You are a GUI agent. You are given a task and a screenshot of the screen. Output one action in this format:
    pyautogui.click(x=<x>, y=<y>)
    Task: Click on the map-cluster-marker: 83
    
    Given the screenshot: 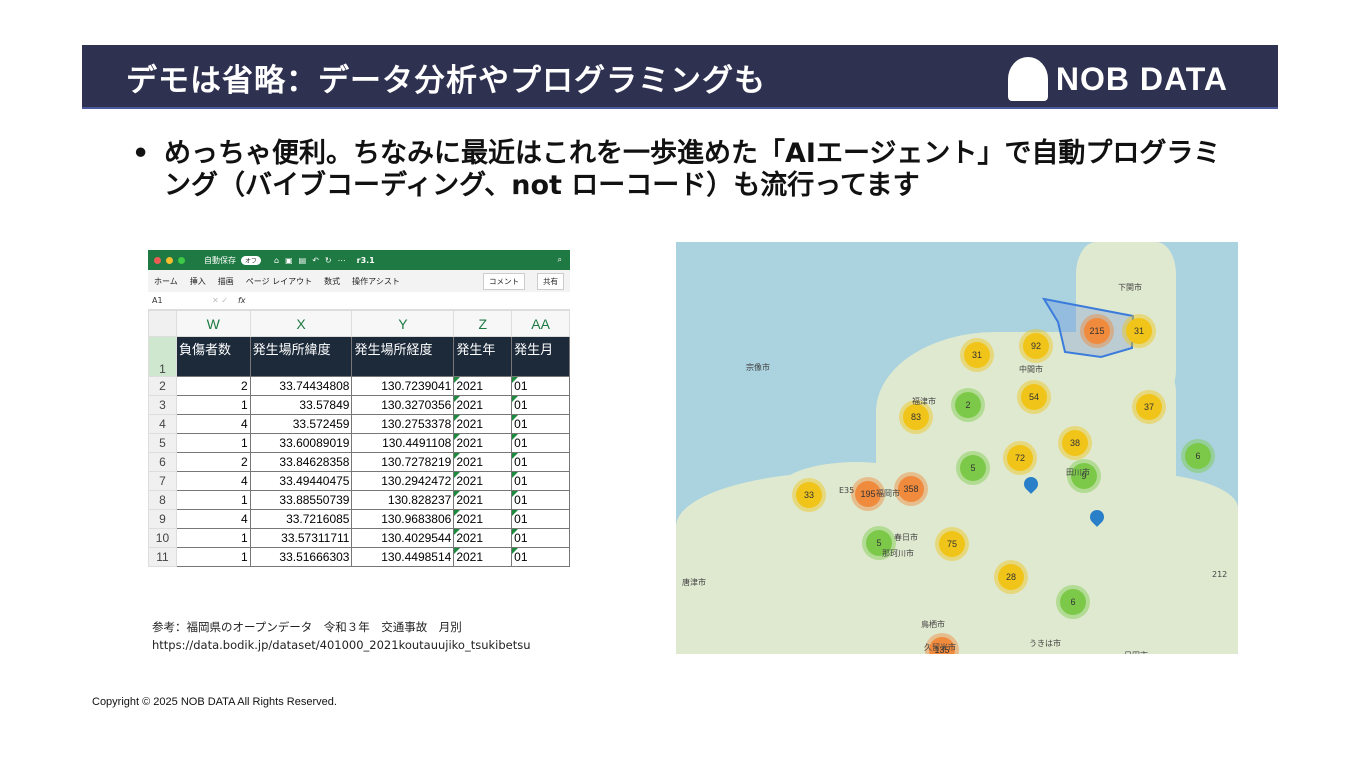 What is the action you would take?
    pyautogui.click(x=916, y=417)
    